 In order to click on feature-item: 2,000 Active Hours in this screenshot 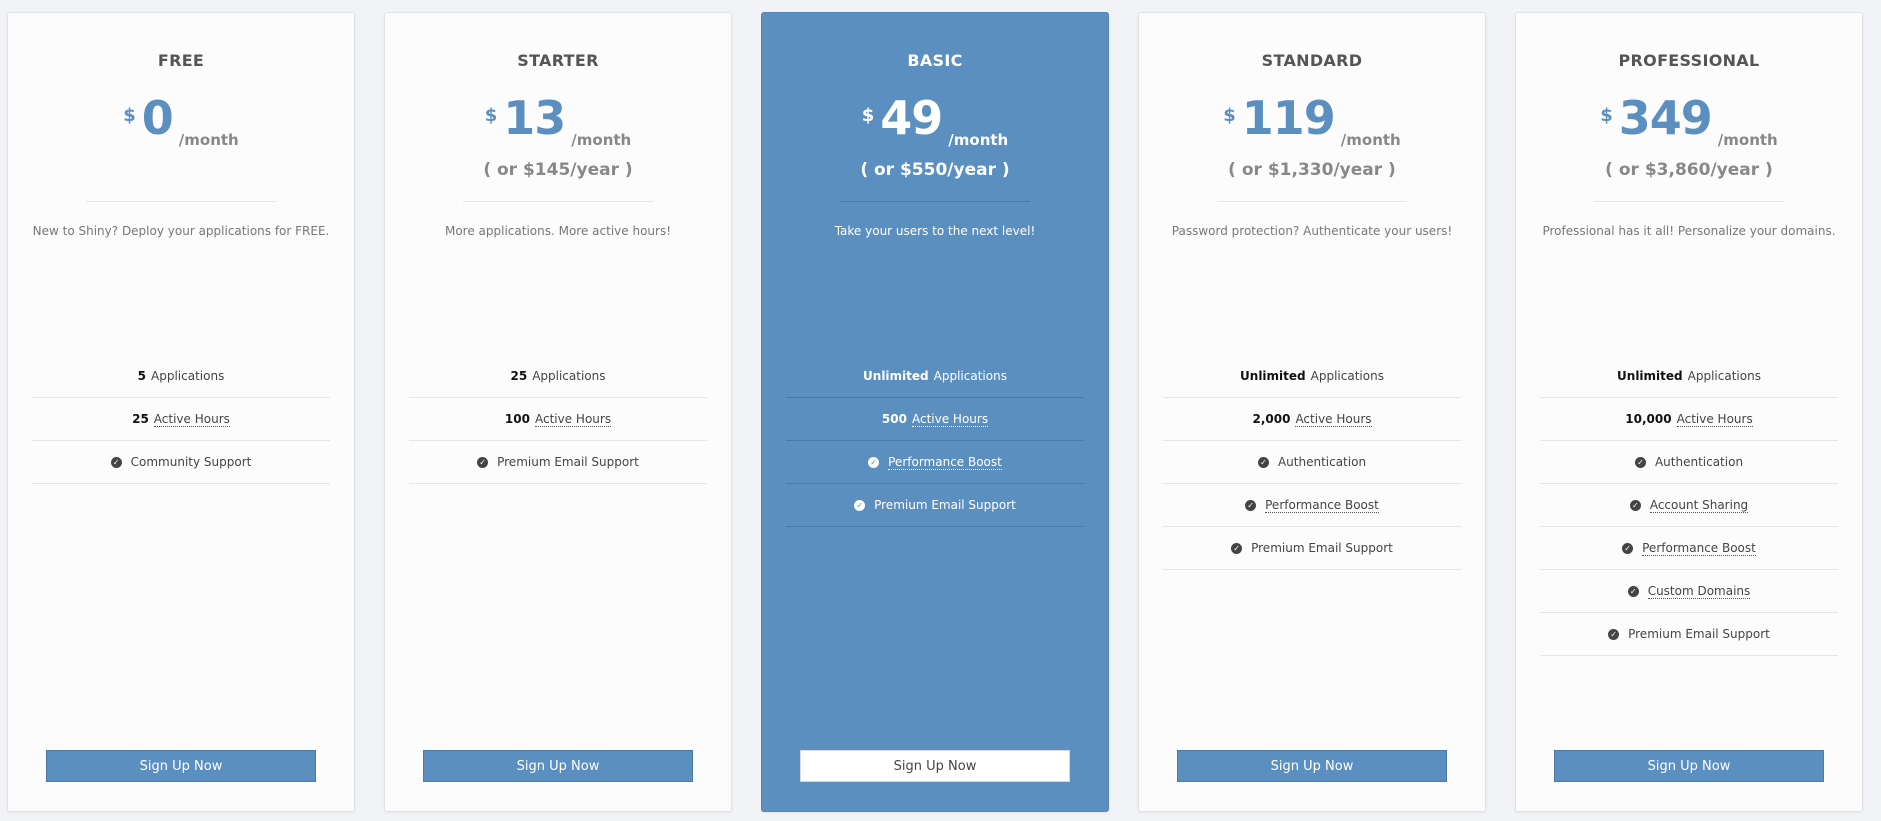, I will do `click(1312, 419)`.